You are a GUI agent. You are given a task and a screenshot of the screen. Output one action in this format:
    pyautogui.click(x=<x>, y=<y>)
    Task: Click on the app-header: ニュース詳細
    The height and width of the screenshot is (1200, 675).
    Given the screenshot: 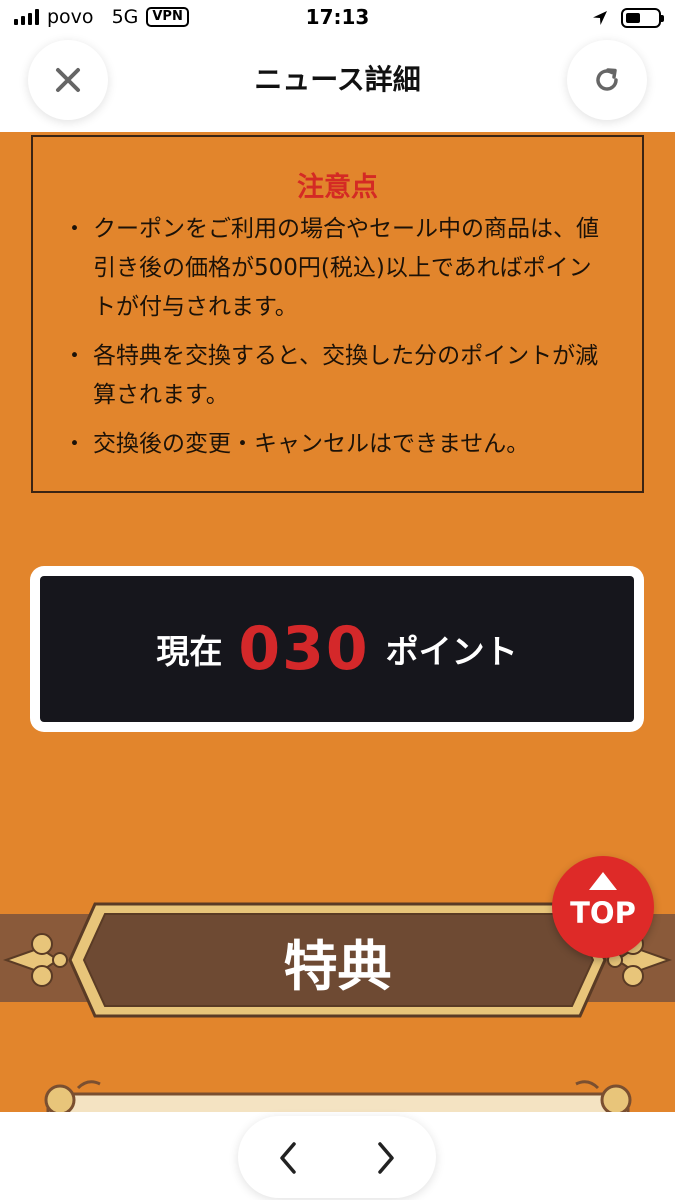 What is the action you would take?
    pyautogui.click(x=337, y=84)
    